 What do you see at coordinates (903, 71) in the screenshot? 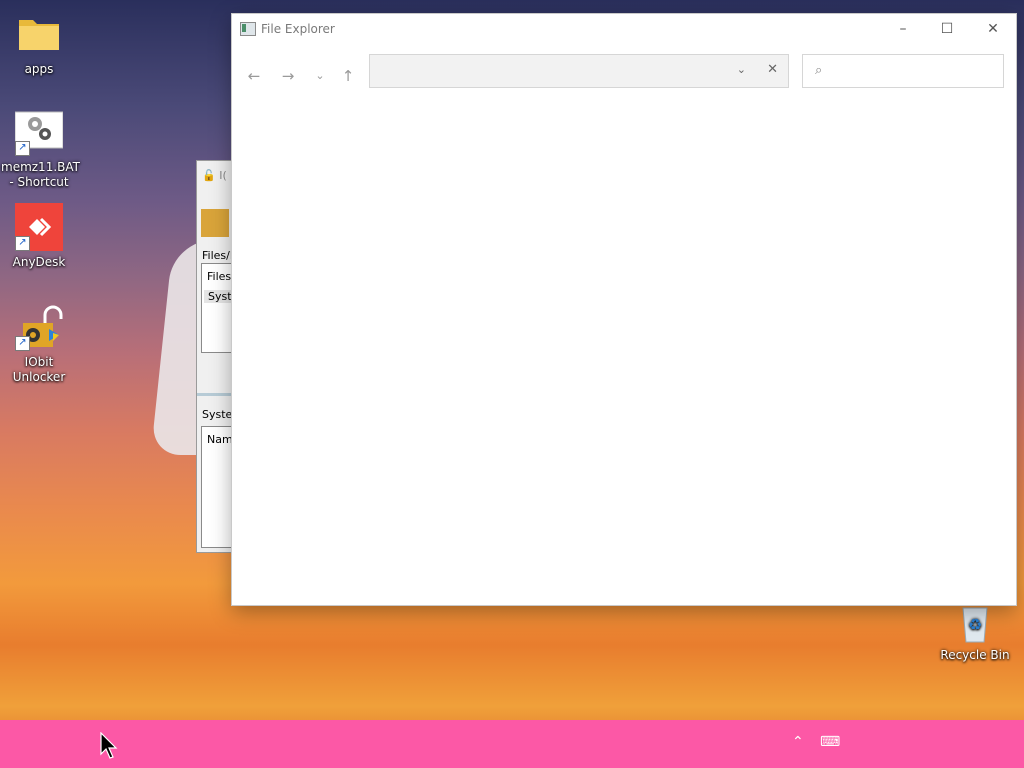
I see `search-box: ⌕` at bounding box center [903, 71].